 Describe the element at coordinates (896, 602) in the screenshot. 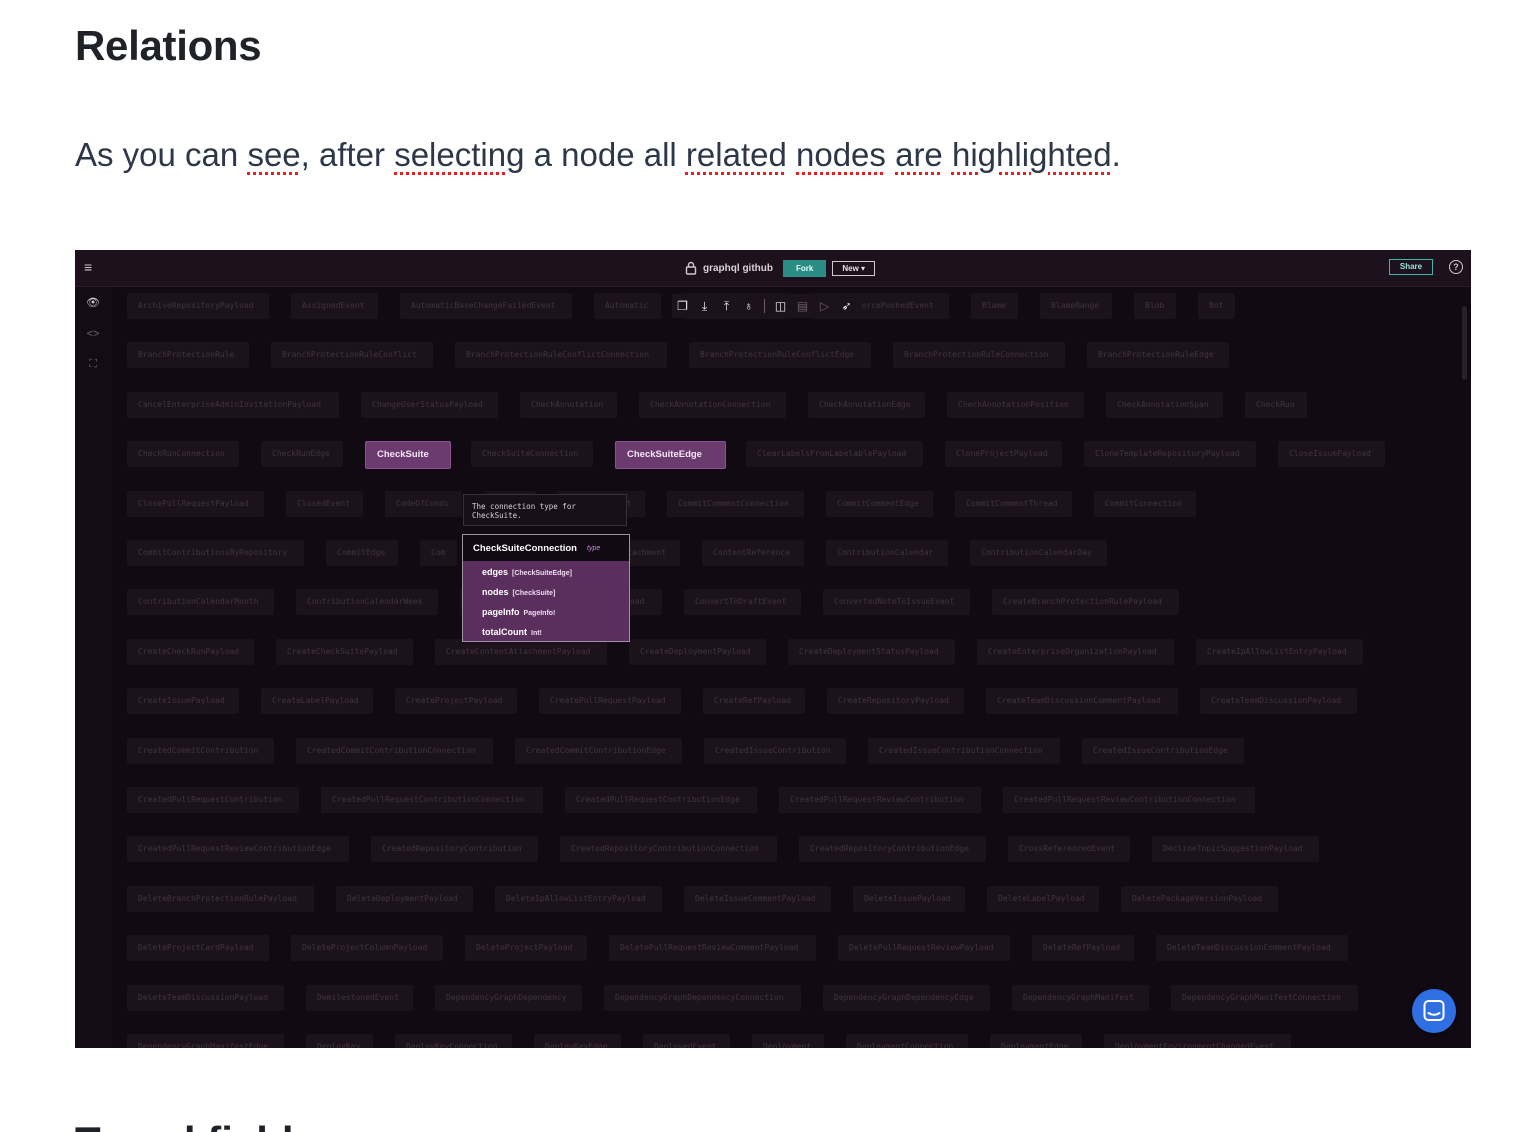

I see `schema-node: ConvertedNoteToIssueEvent` at that location.